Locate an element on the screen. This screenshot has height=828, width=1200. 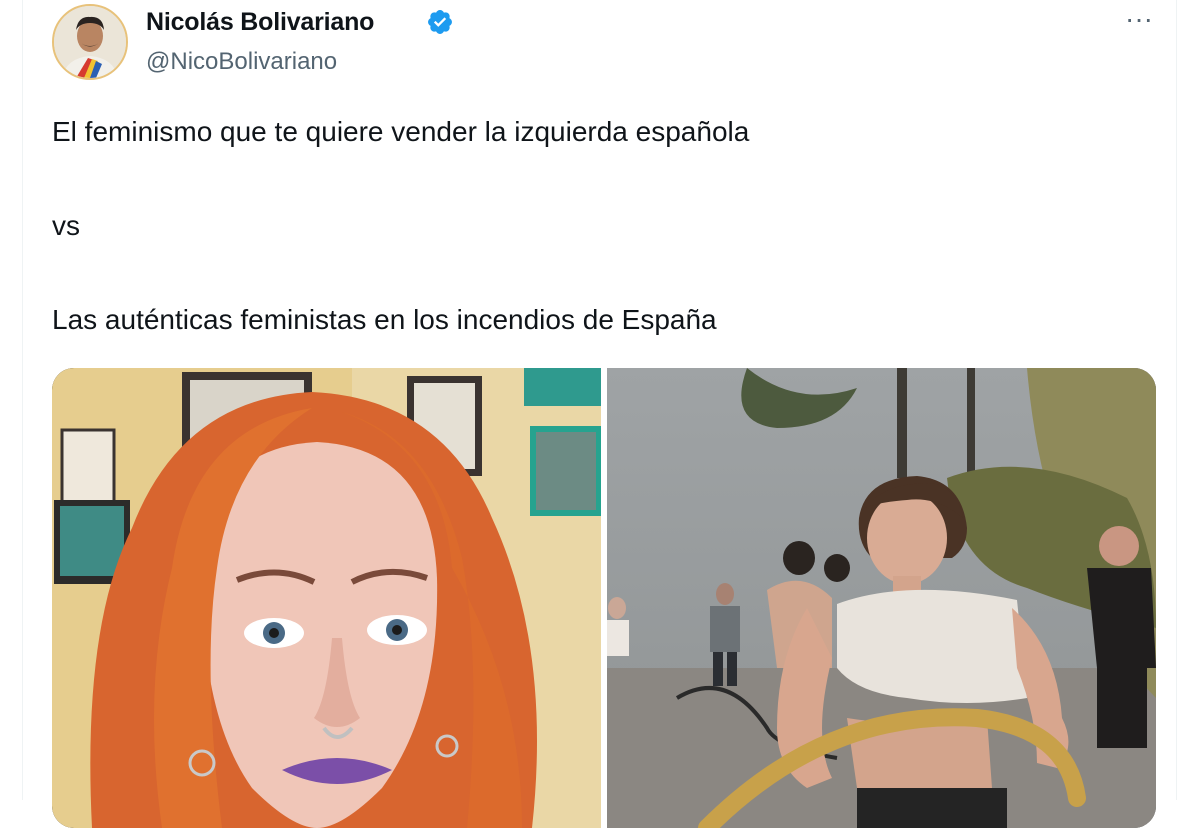
timeline-right-border is located at coordinates (1176, 400).